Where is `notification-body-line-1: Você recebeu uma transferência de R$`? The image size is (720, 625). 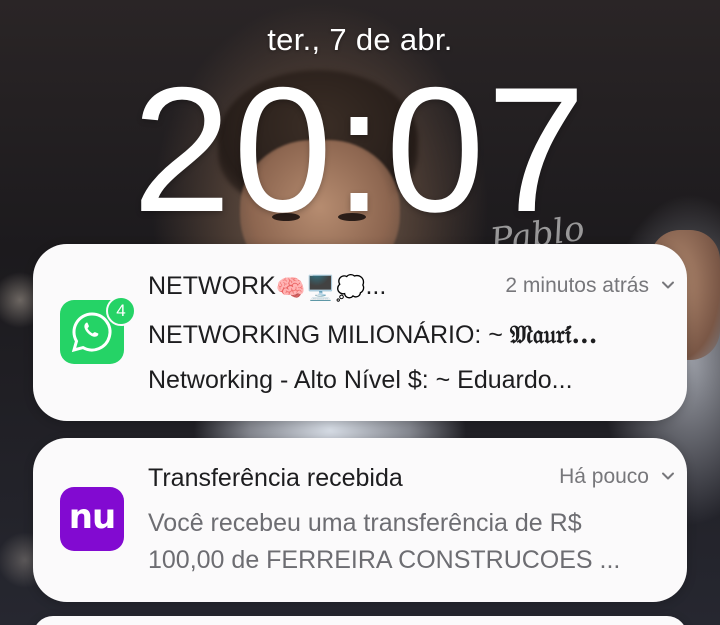 notification-body-line-1: Você recebeu uma transferência de R$ is located at coordinates (365, 523).